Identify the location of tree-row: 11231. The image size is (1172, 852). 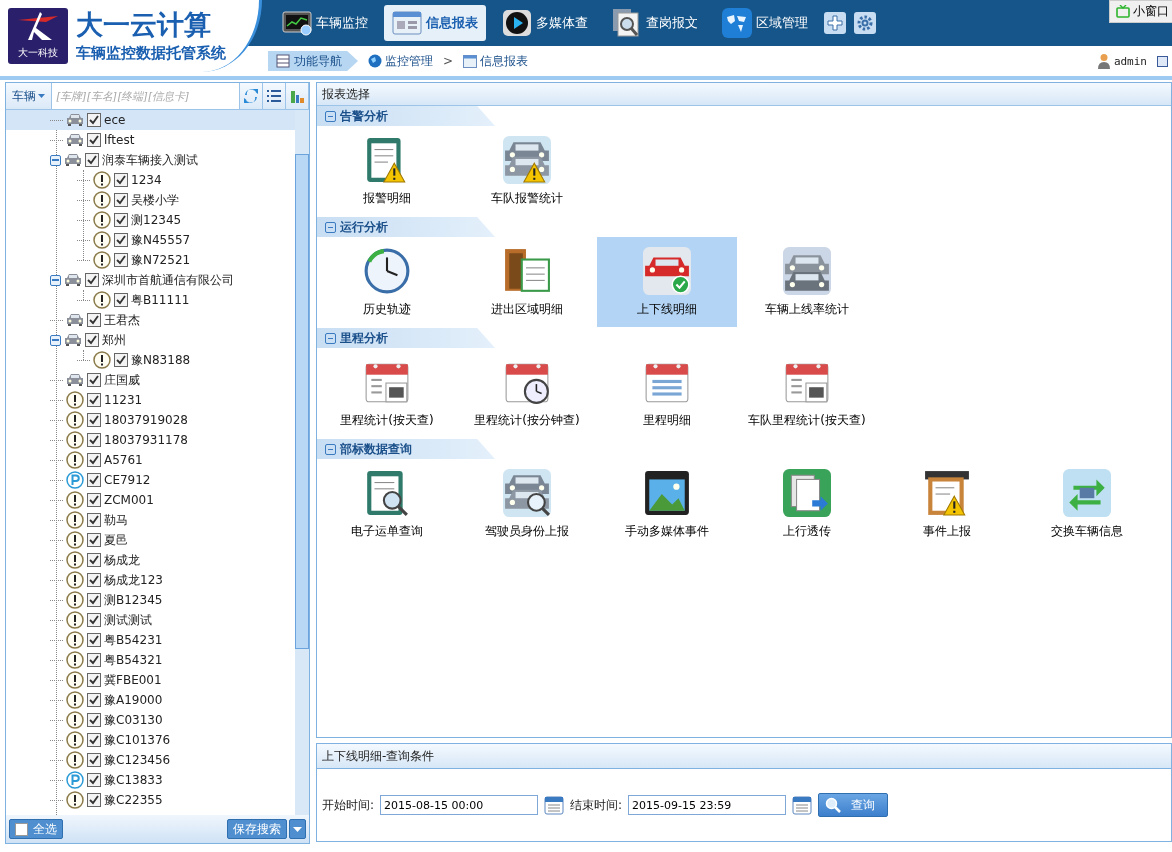
(172, 400).